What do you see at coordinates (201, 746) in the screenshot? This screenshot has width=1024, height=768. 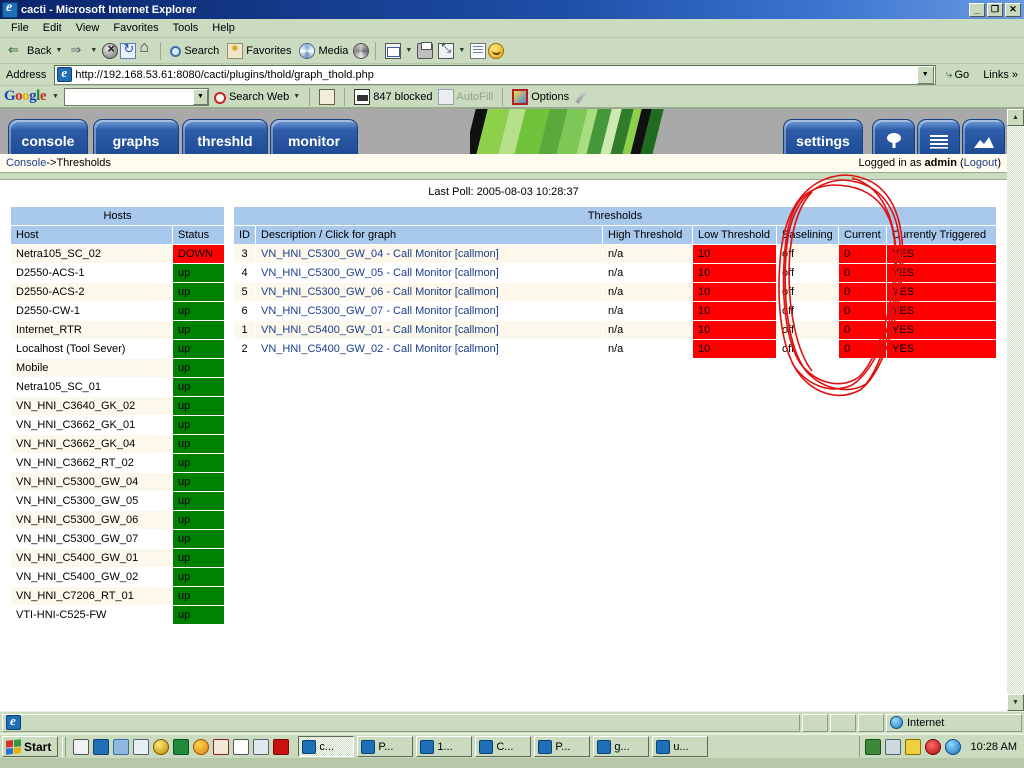 I see `messenger-quicklaunch-icon` at bounding box center [201, 746].